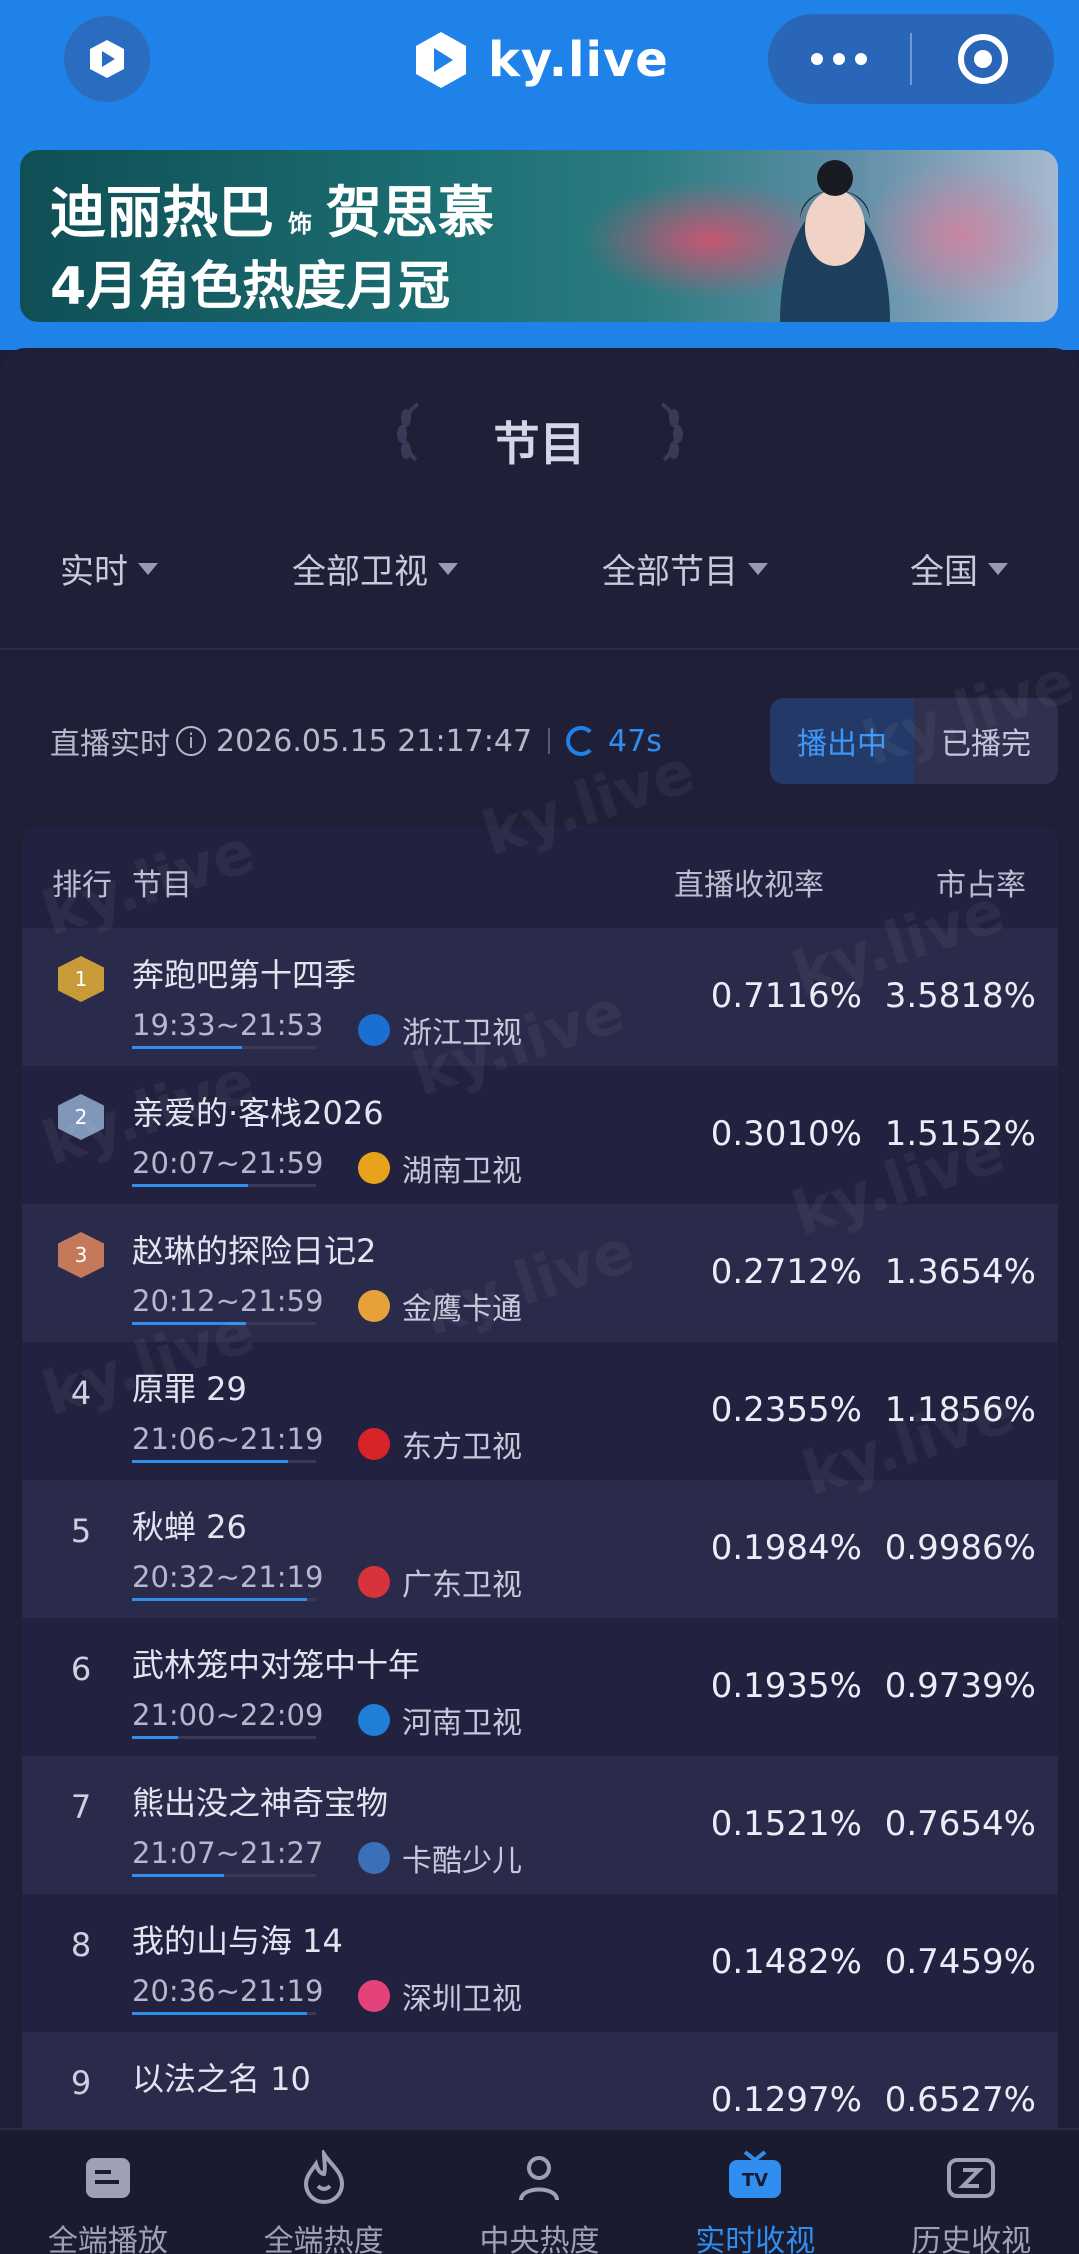 Image resolution: width=1079 pixels, height=2254 pixels. Describe the element at coordinates (981, 882) in the screenshot. I see `header-share: 市占率` at that location.